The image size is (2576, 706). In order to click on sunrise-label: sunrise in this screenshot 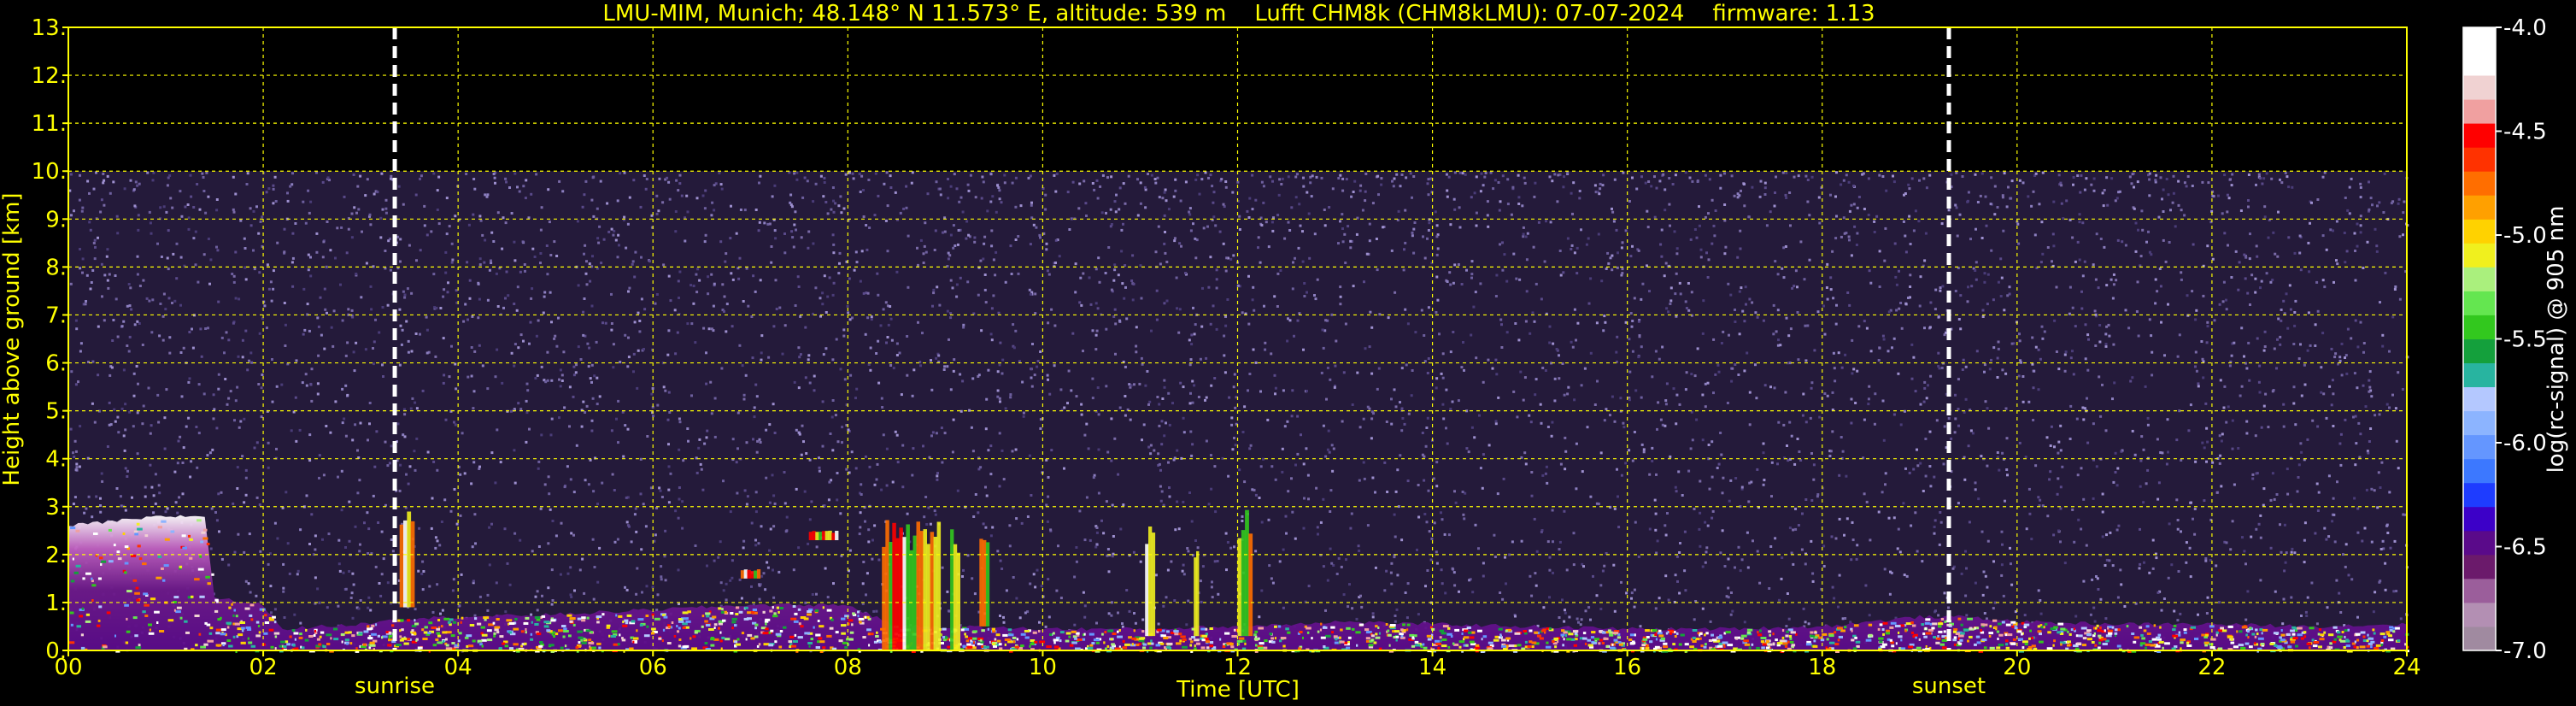, I will do `click(395, 686)`.